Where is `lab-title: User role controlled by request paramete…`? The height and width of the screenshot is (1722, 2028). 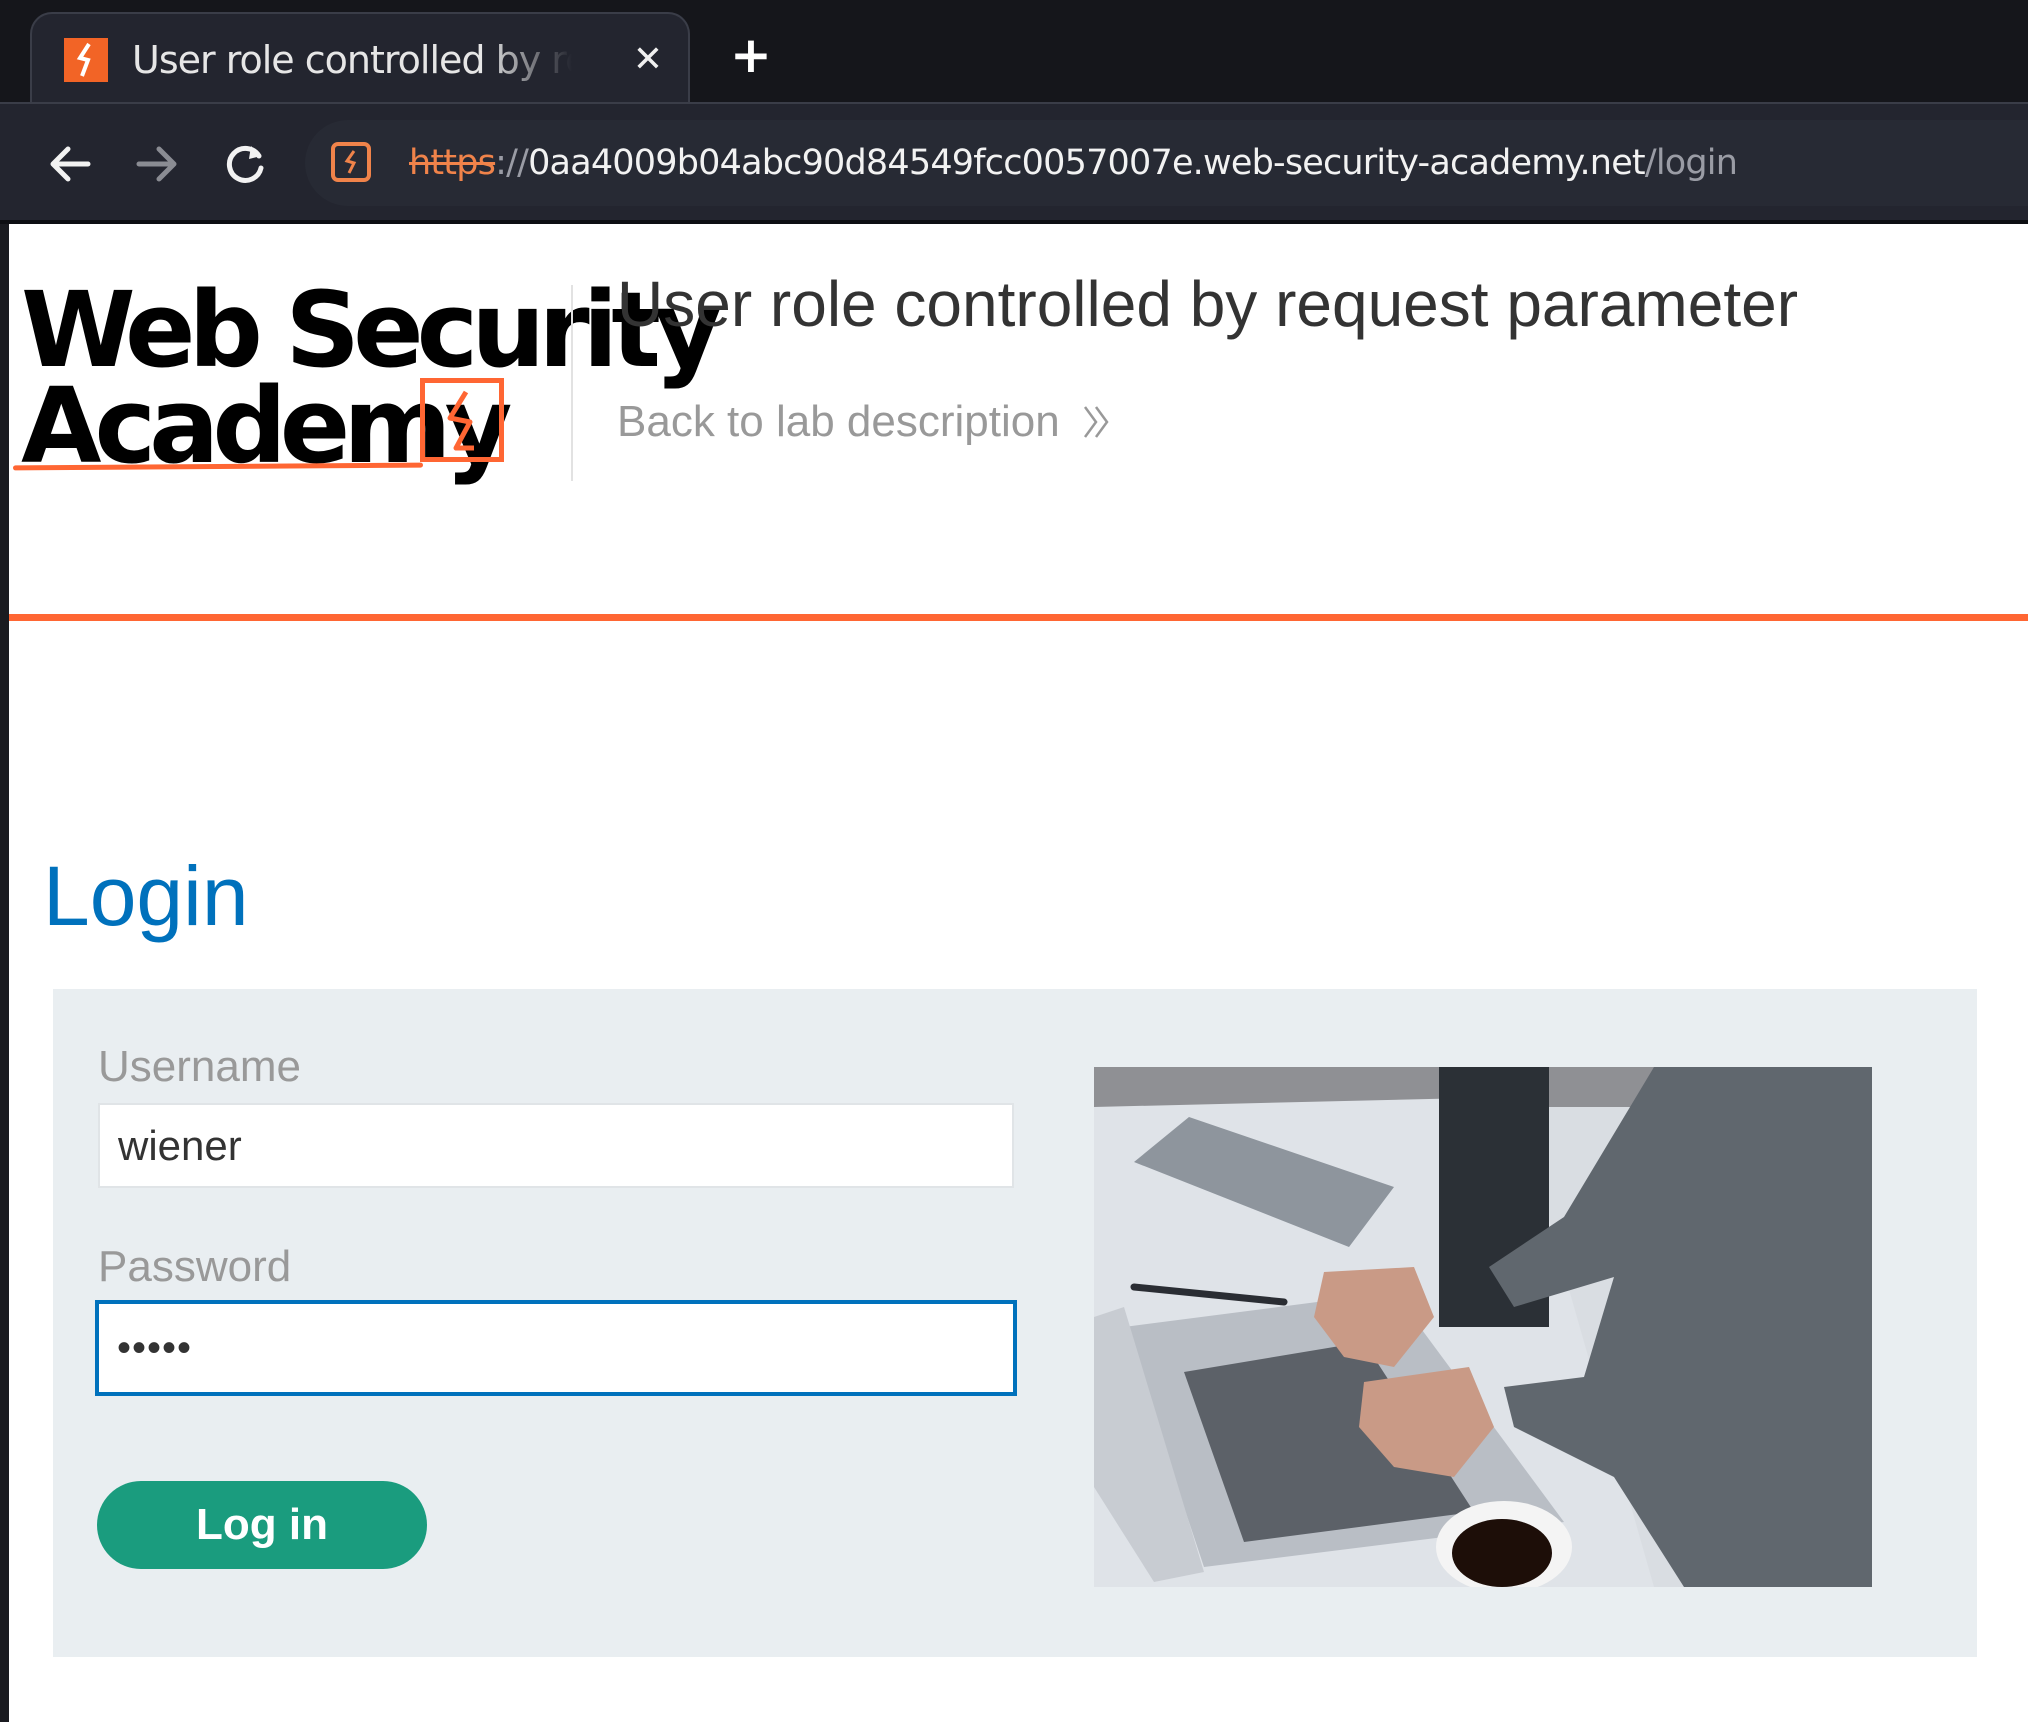
lab-title: User role controlled by request paramete… is located at coordinates (1207, 304).